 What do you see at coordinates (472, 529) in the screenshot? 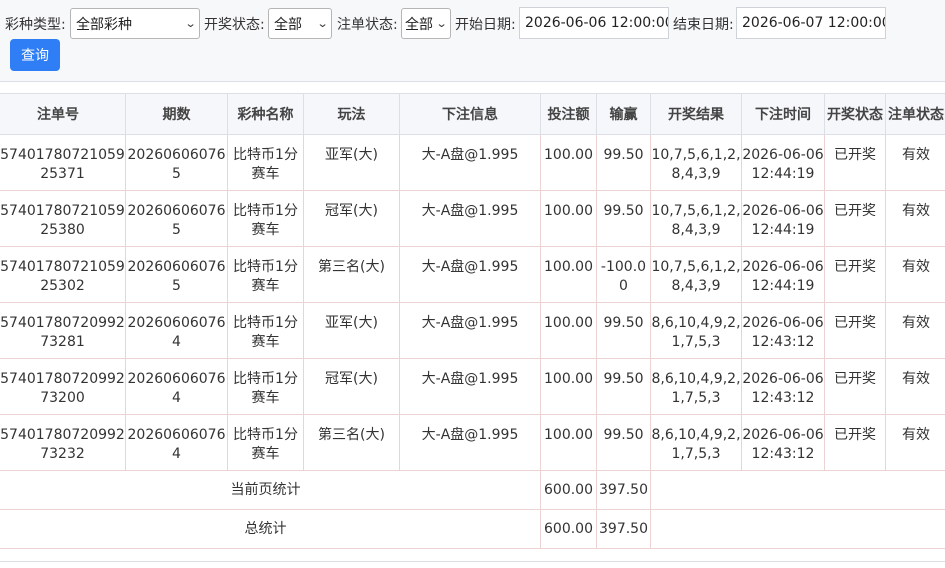
I see `total-summary-row: 总统计 600.00 397.50` at bounding box center [472, 529].